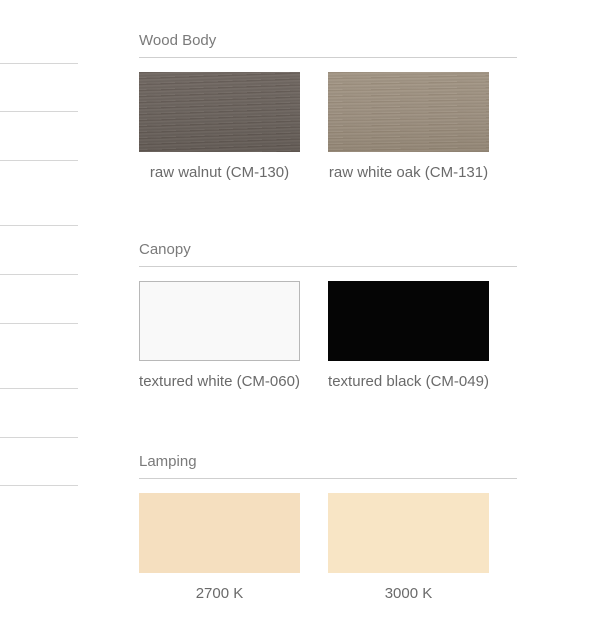  Describe the element at coordinates (219, 112) in the screenshot. I see `swatch-image-raw-walnut` at that location.